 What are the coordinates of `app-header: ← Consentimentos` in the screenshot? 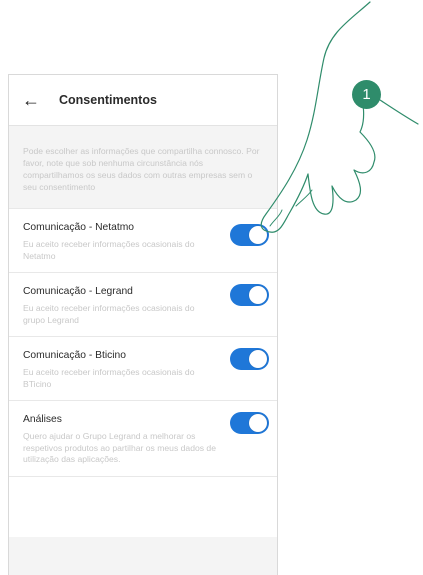 It's located at (143, 100).